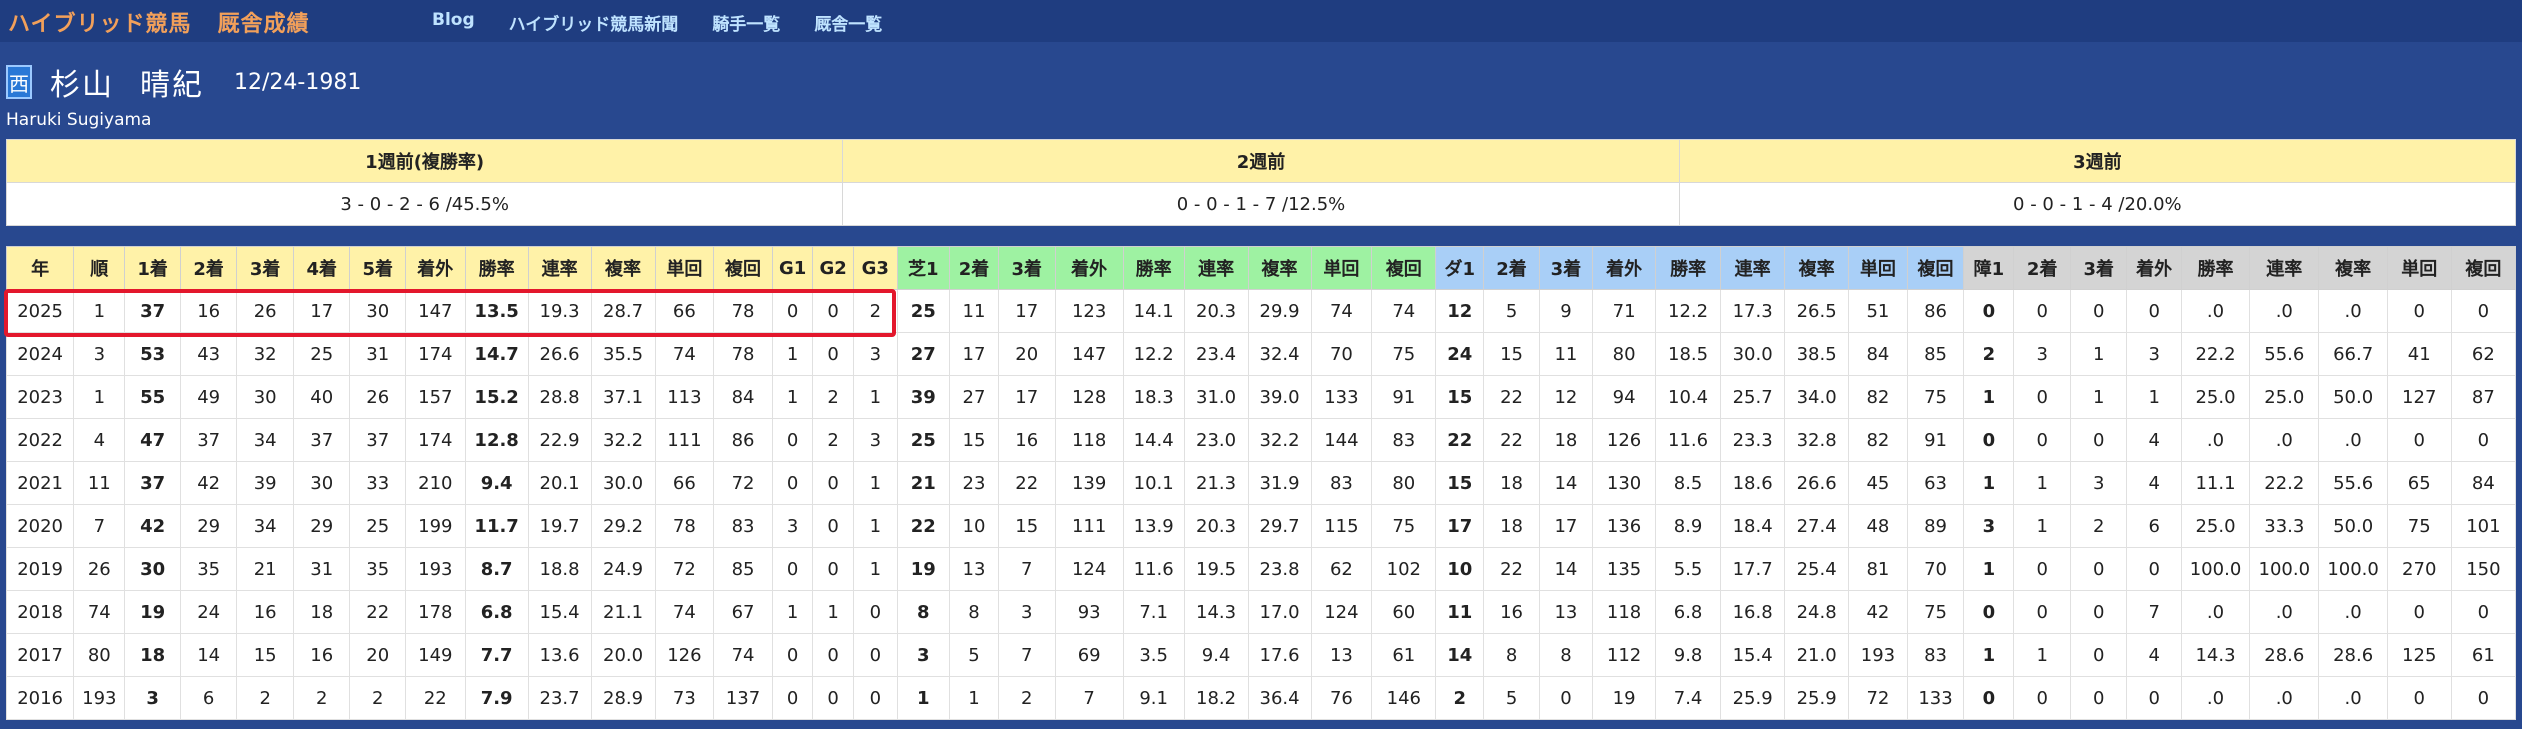  I want to click on stat-cell: 150, so click(2483, 569).